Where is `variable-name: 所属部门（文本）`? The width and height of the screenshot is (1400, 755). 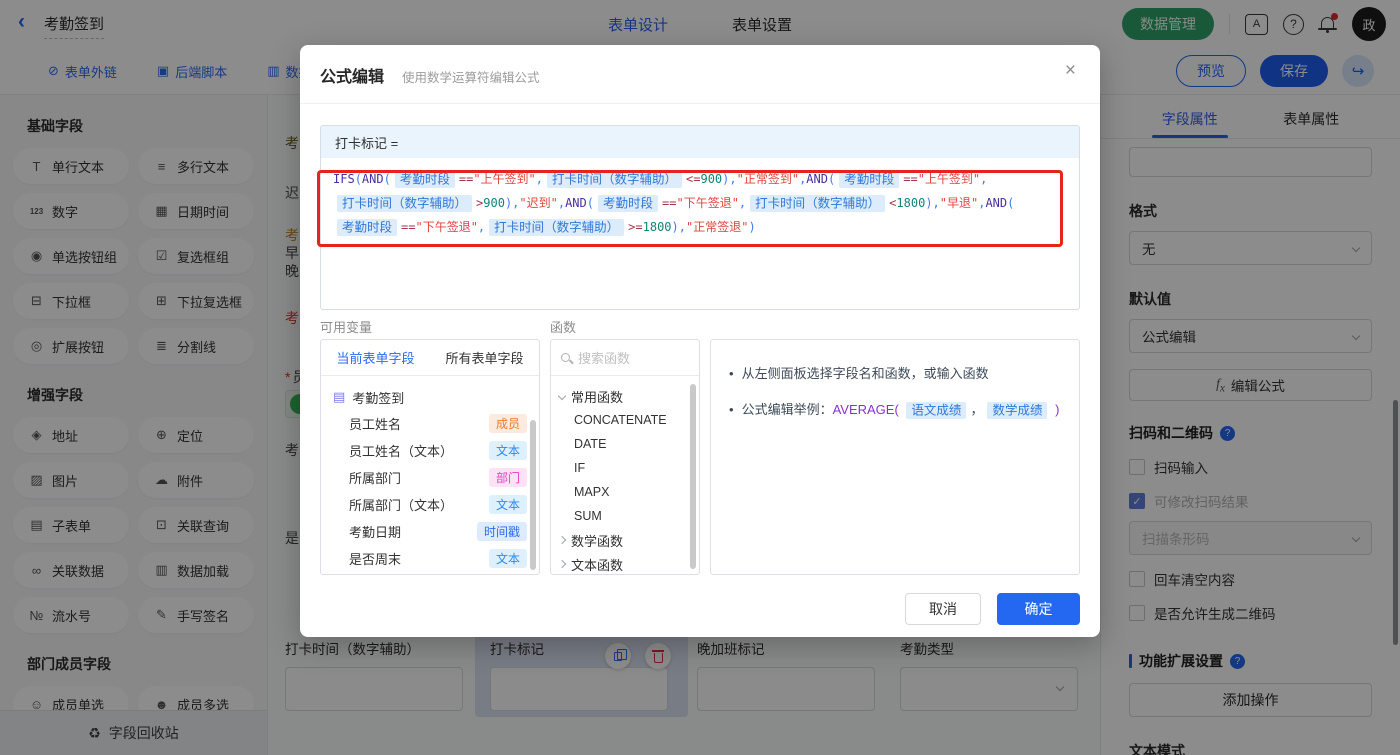
variable-name: 所属部门（文本） is located at coordinates (401, 505).